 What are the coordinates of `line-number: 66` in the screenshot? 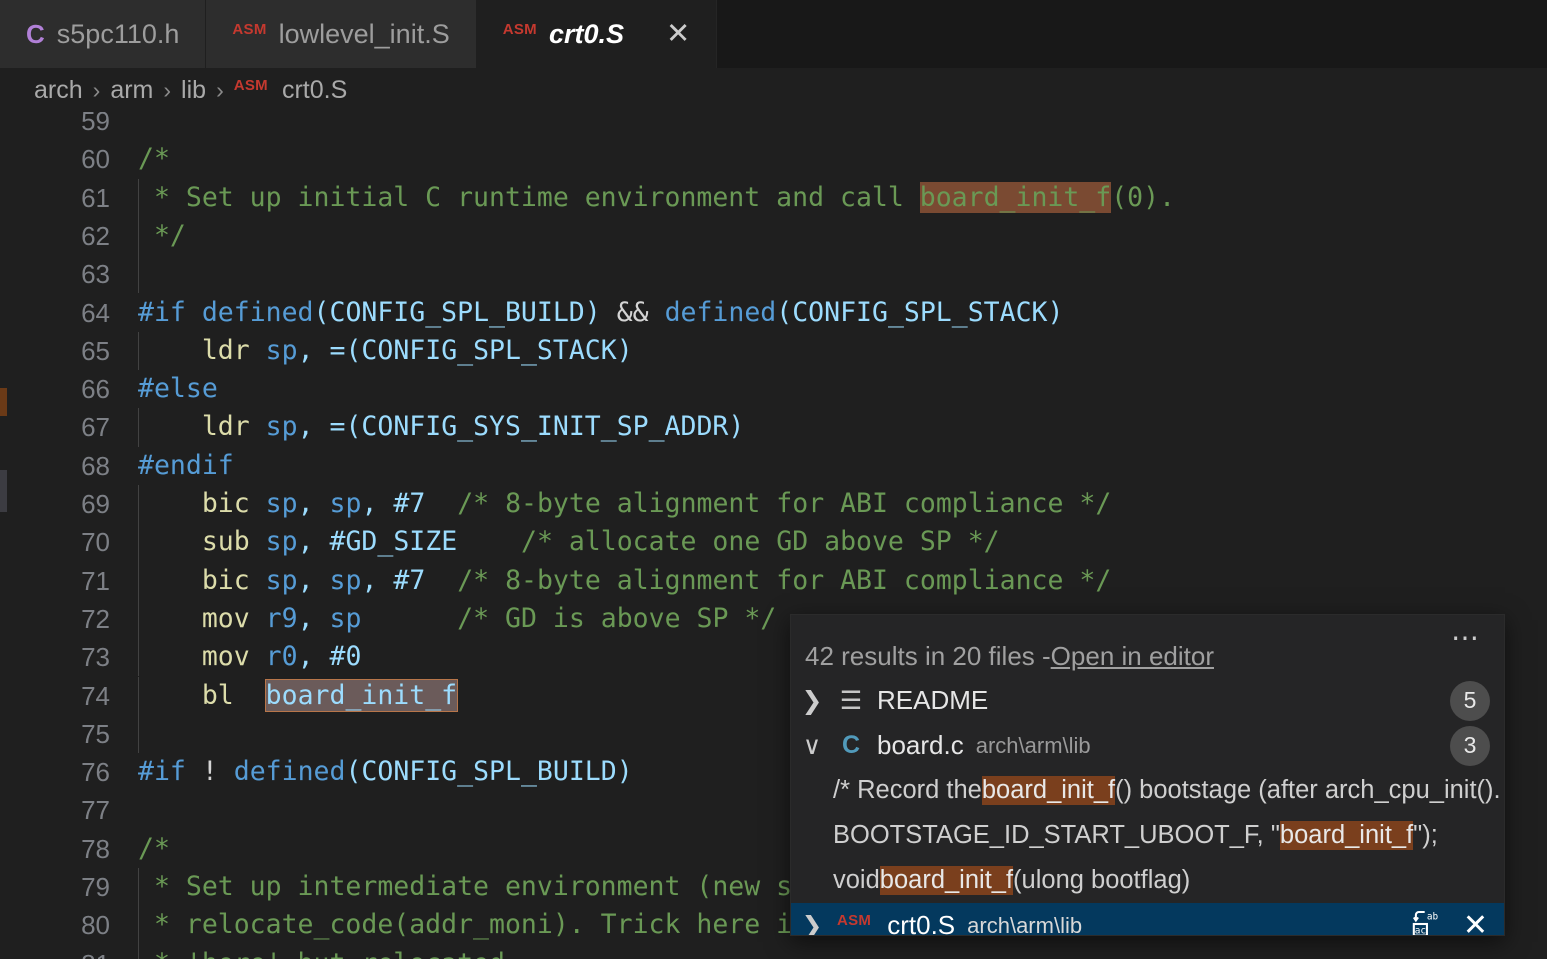 It's located at (95, 389).